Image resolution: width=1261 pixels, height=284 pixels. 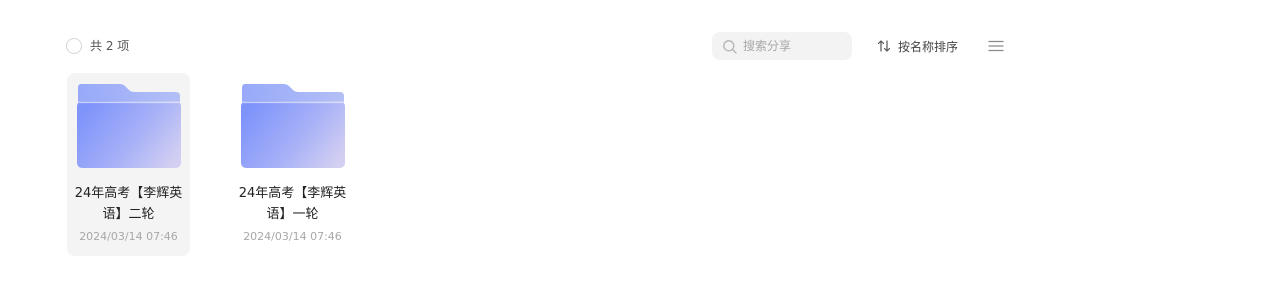 I want to click on folder-name: 24年高考【李辉英语】二轮, so click(x=128, y=204).